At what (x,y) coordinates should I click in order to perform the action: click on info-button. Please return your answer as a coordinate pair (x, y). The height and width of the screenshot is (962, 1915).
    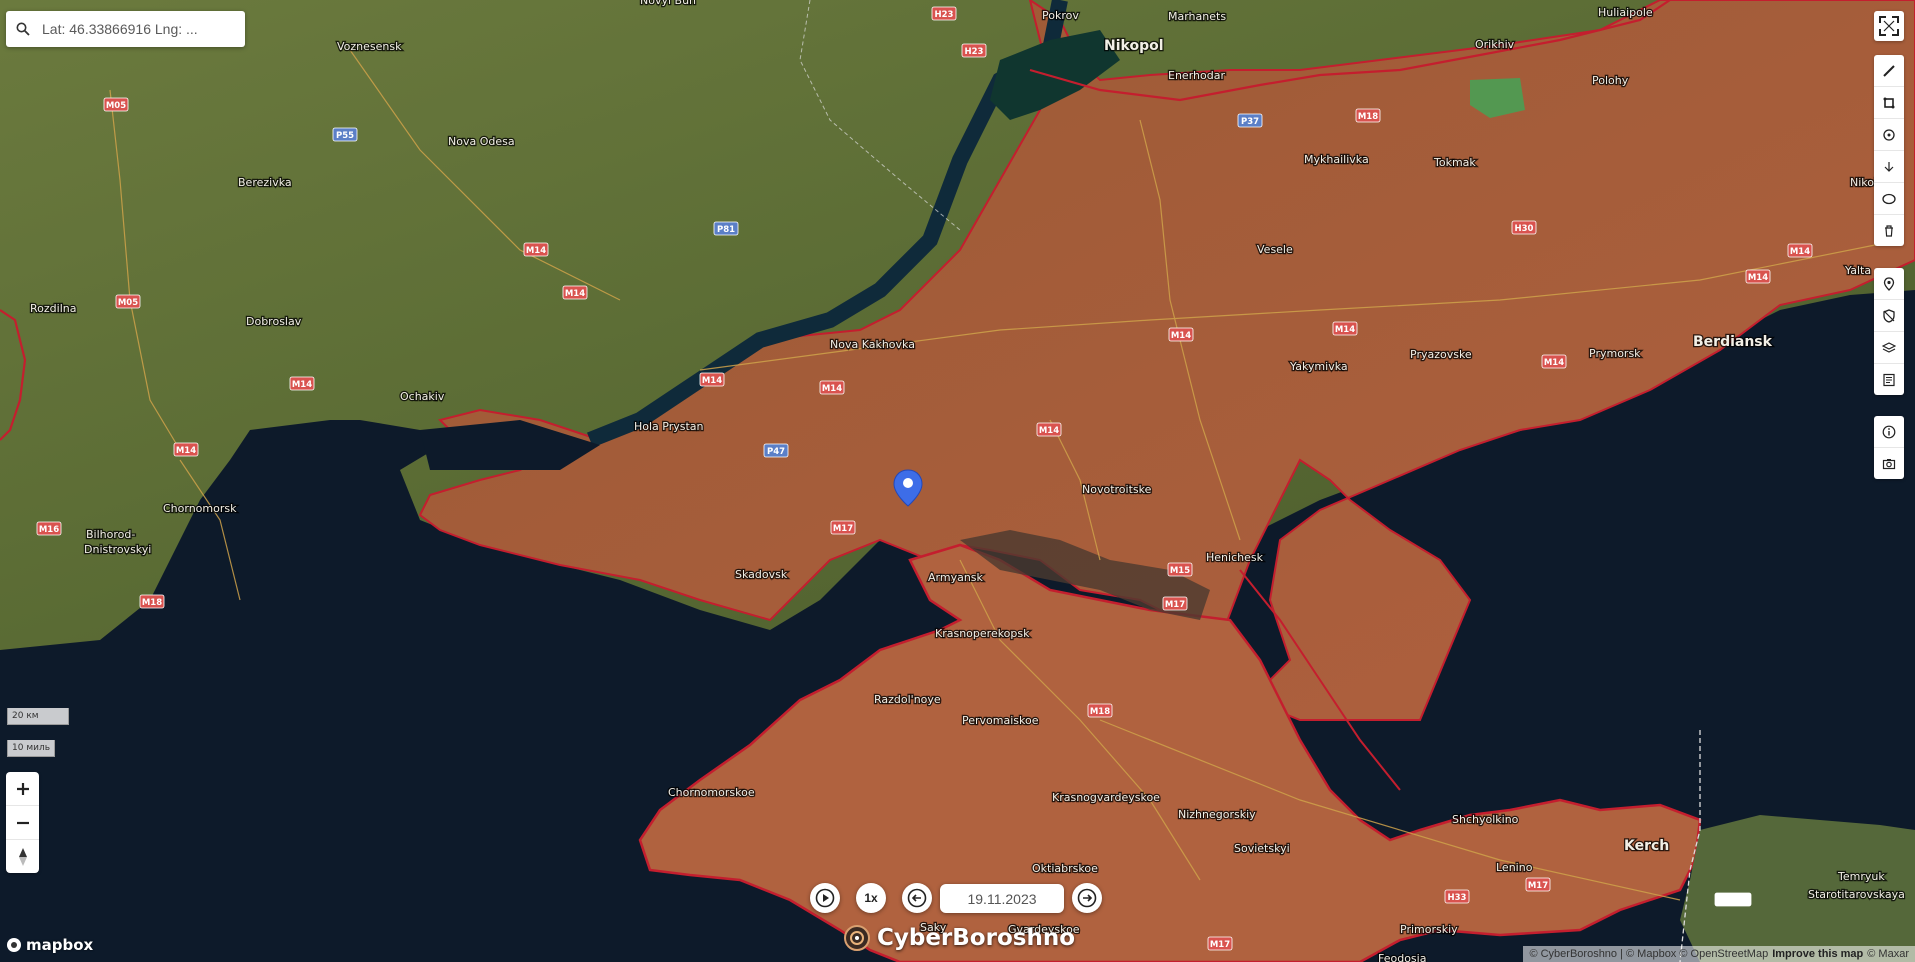
    Looking at the image, I should click on (1889, 432).